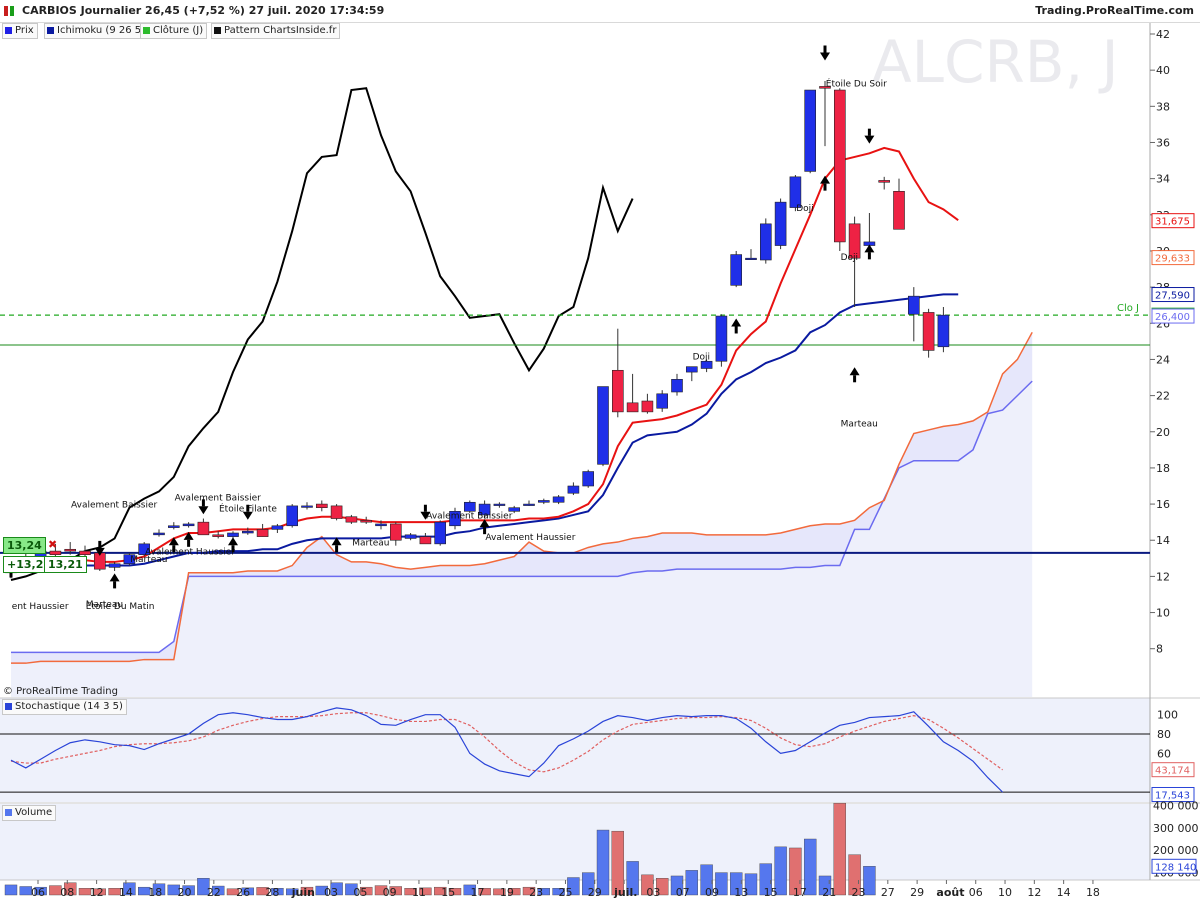 This screenshot has height=900, width=1200. What do you see at coordinates (1164, 753) in the screenshot?
I see `stoch-tick-label: 60` at bounding box center [1164, 753].